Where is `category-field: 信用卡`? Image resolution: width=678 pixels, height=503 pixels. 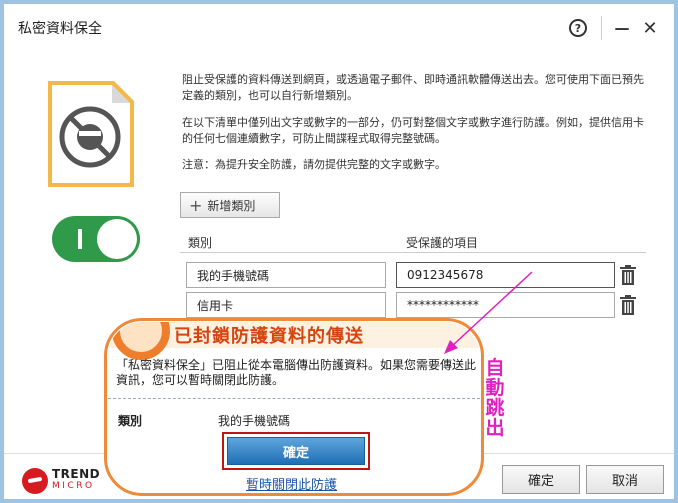
category-field: 信用卡 is located at coordinates (286, 305).